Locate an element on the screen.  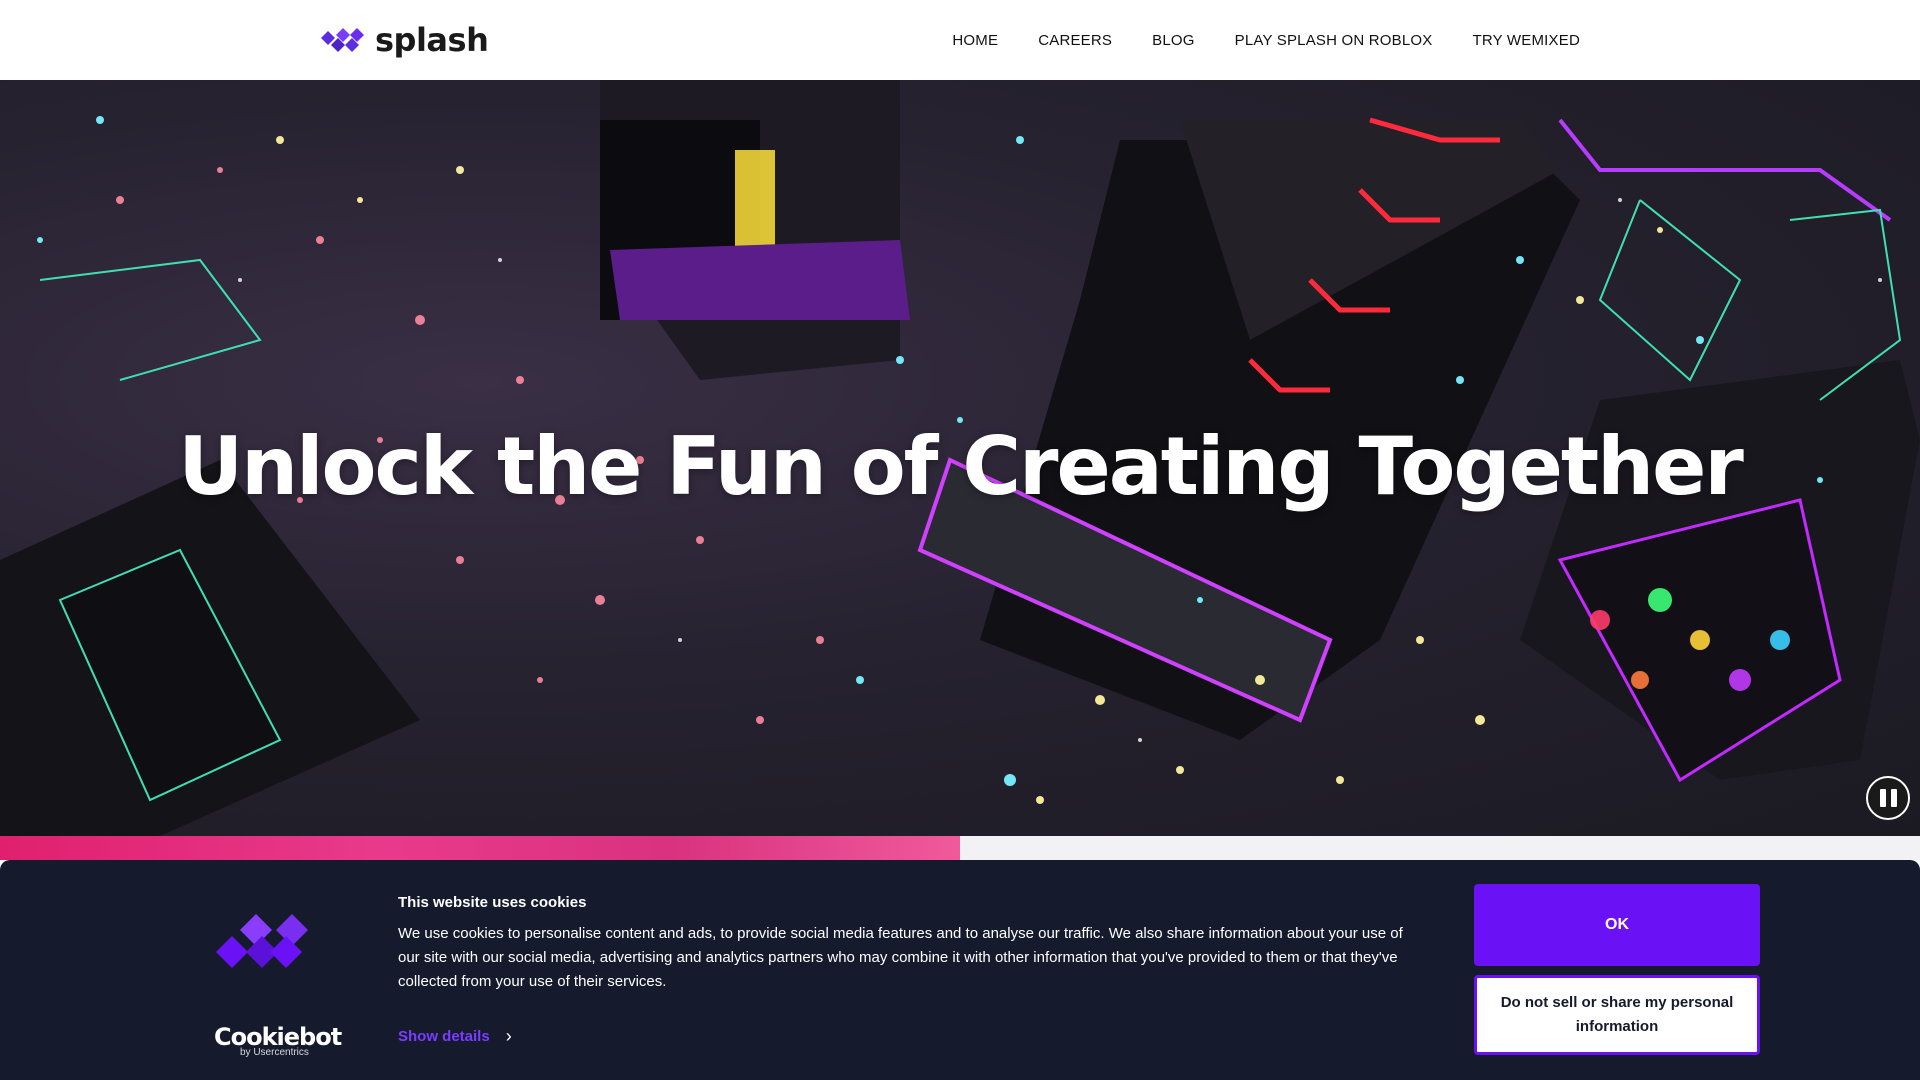
splash-logo: splash is located at coordinates (404, 40).